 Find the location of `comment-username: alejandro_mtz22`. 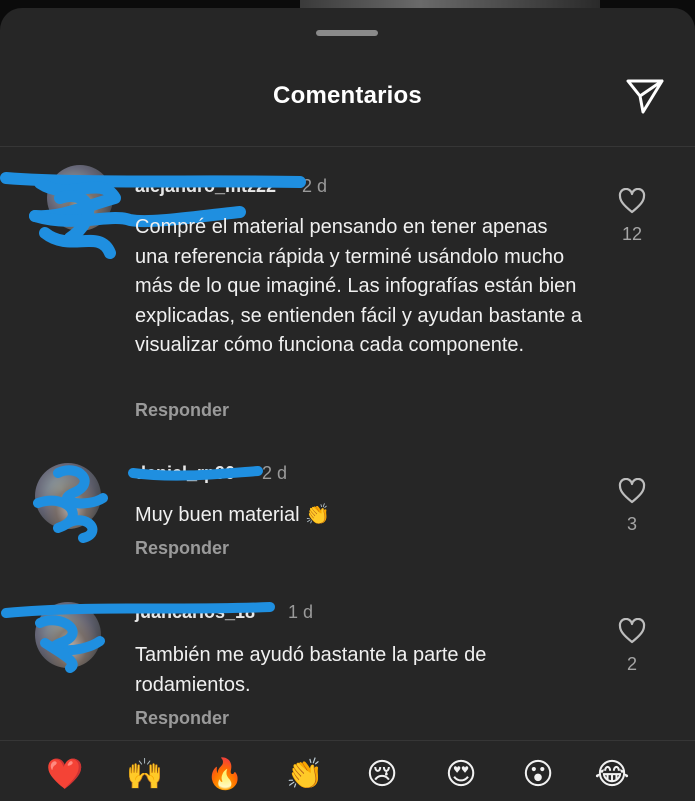

comment-username: alejandro_mtz22 is located at coordinates (205, 186).